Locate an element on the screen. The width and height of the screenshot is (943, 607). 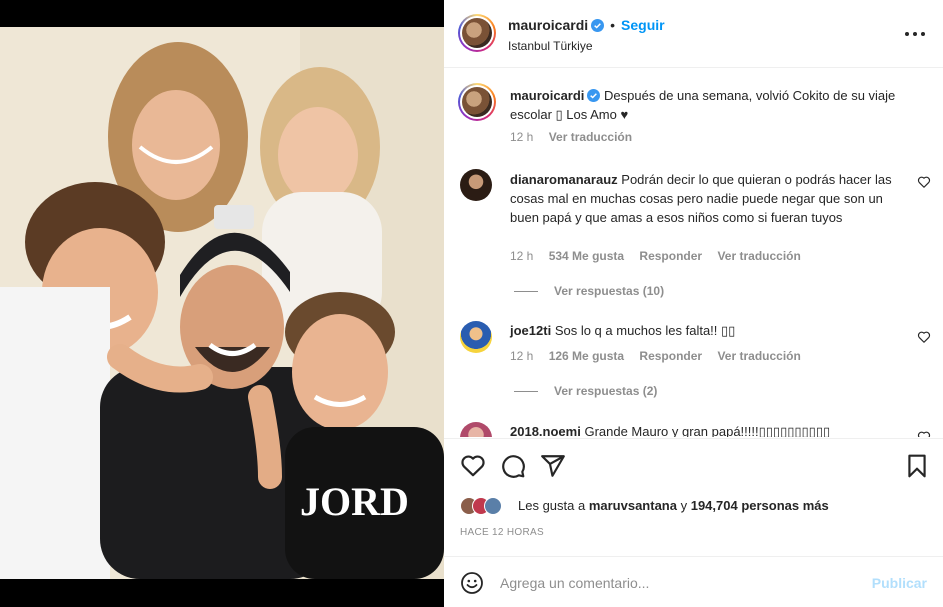
post-timestamp: HACE 12 HORAS is located at coordinates (502, 532).